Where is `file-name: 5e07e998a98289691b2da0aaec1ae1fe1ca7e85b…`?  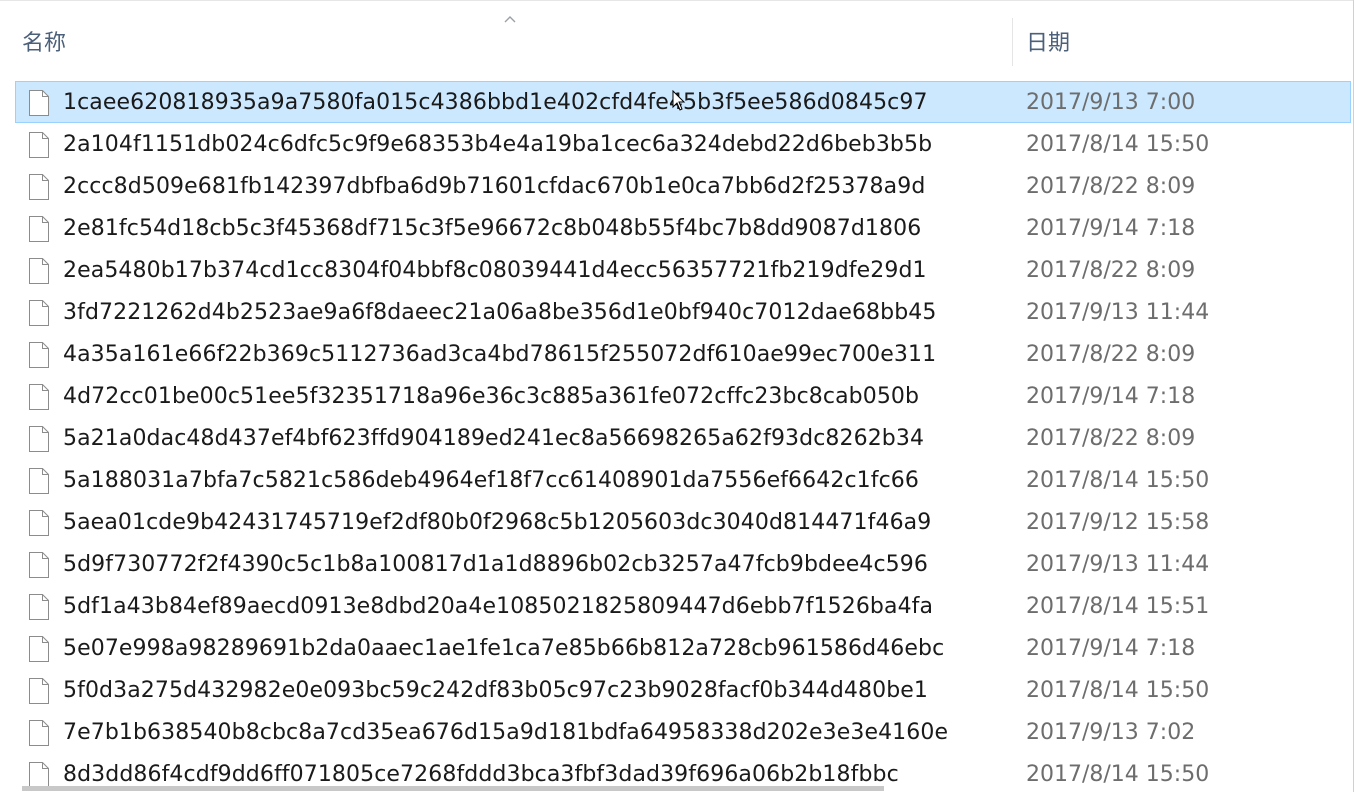 file-name: 5e07e998a98289691b2da0aaec1ae1fe1ca7e85b… is located at coordinates (504, 648).